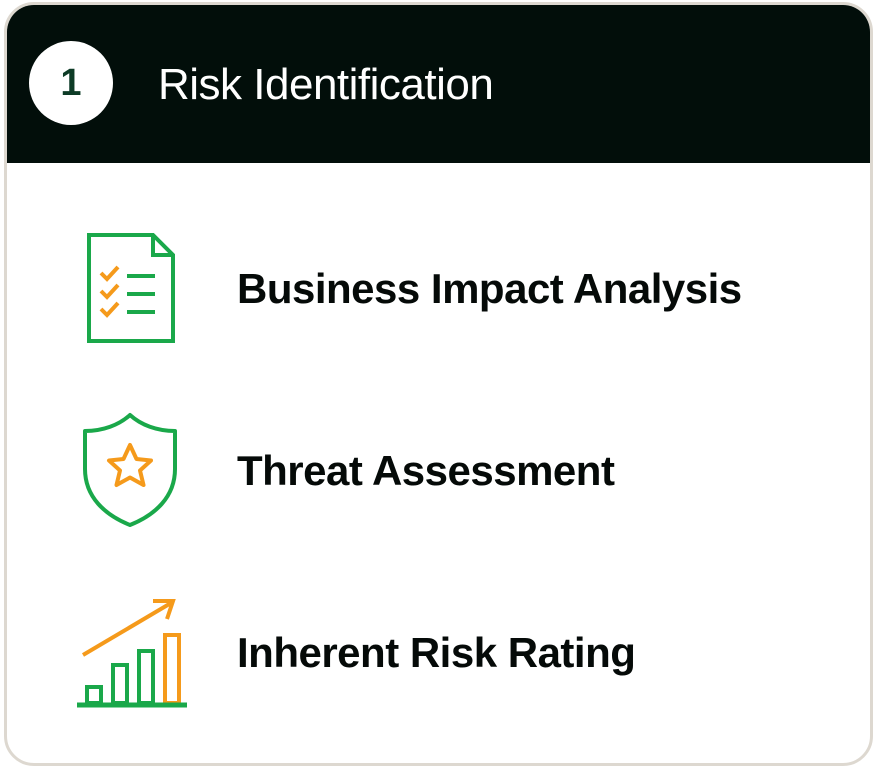 This screenshot has width=877, height=773. I want to click on shield-star-icon, so click(132, 471).